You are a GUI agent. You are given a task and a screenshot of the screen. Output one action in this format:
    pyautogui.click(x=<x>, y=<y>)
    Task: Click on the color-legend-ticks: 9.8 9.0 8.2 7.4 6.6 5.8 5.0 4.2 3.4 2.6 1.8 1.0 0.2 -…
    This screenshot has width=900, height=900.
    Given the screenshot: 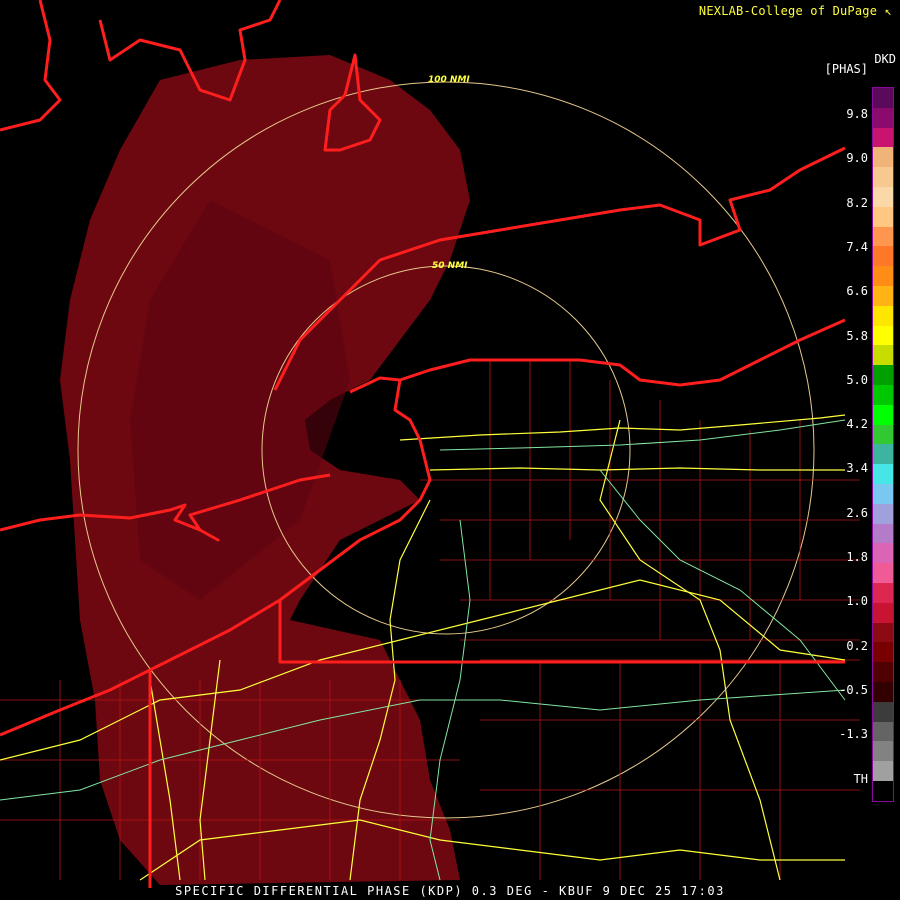 What is the action you would take?
    pyautogui.click(x=845, y=444)
    